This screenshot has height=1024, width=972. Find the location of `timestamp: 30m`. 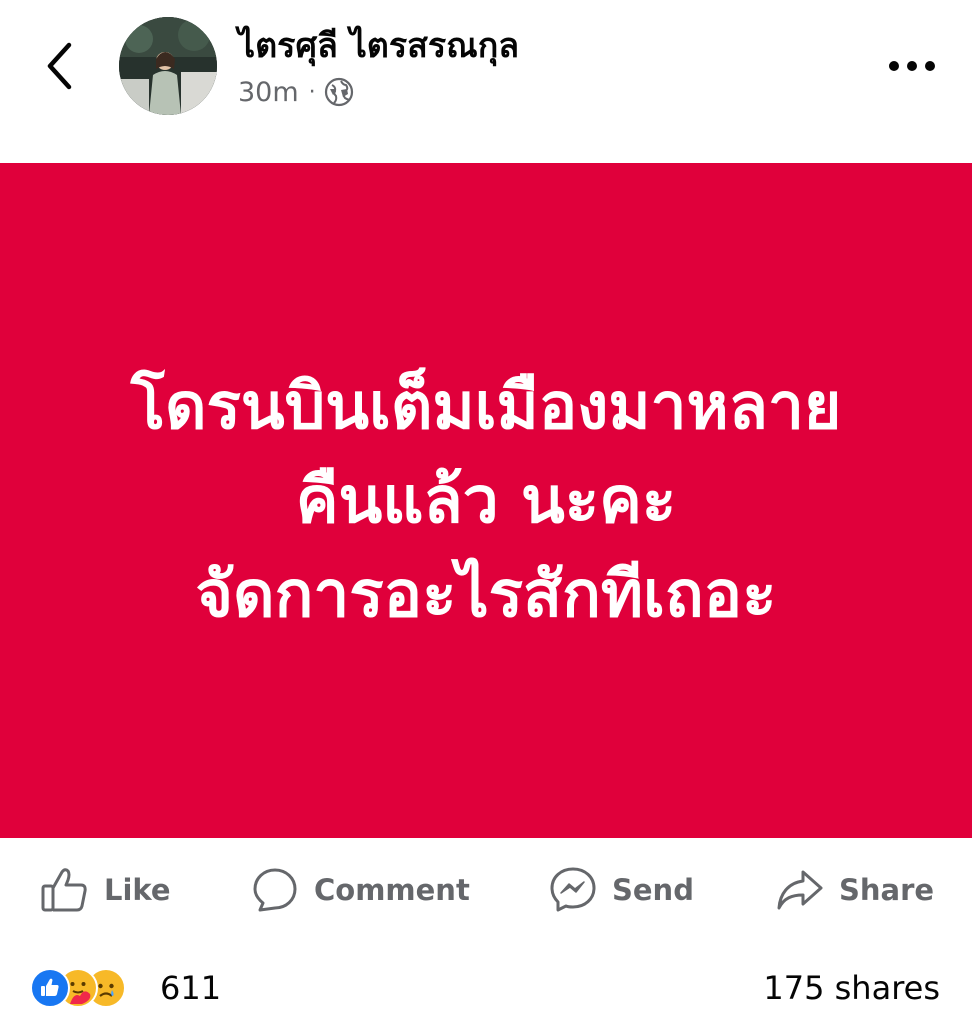

timestamp: 30m is located at coordinates (268, 92).